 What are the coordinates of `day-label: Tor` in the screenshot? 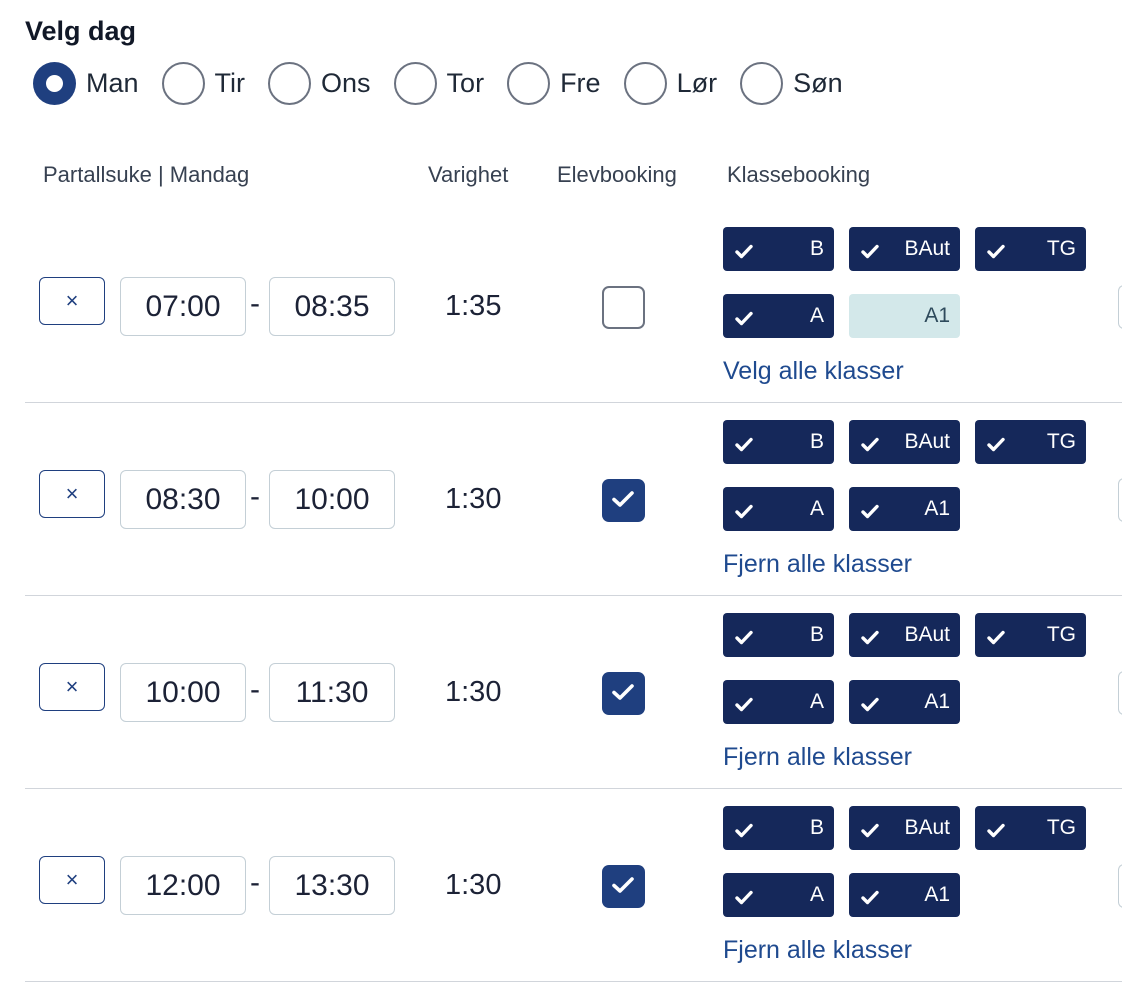 It's located at (465, 83).